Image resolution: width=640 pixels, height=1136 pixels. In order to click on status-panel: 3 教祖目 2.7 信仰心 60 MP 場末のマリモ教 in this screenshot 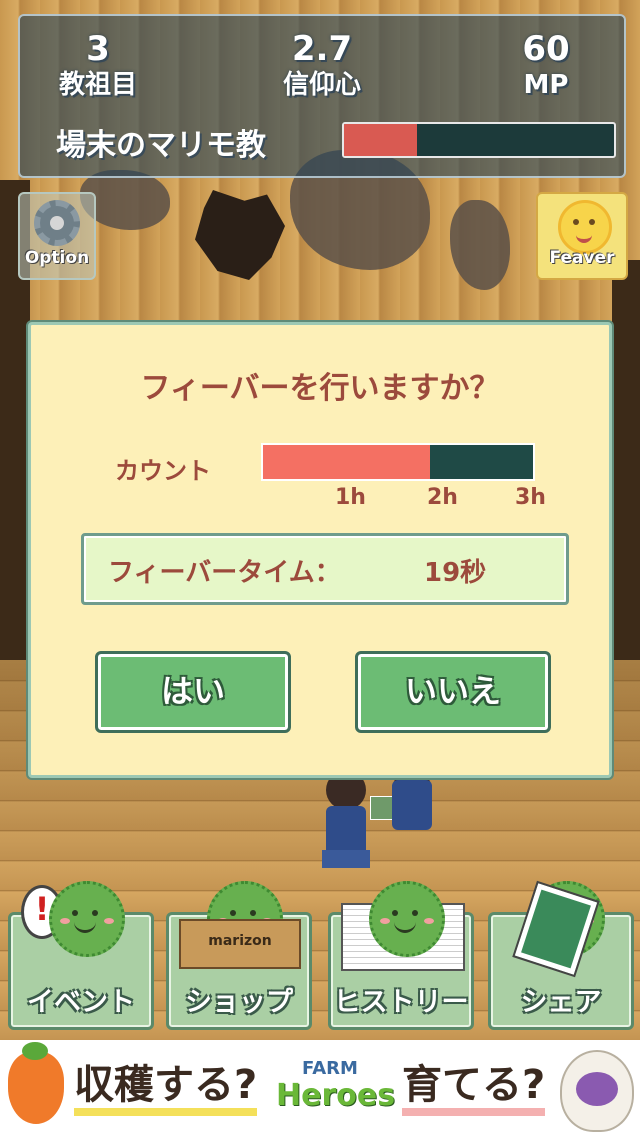, I will do `click(322, 96)`.